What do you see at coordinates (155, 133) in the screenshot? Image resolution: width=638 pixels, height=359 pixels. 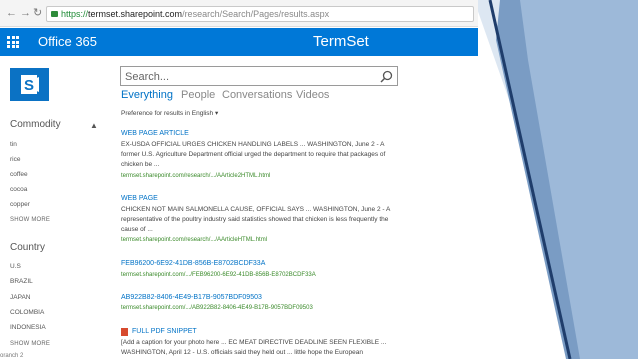 I see `result-title: WEB PAGE ARTICLE` at bounding box center [155, 133].